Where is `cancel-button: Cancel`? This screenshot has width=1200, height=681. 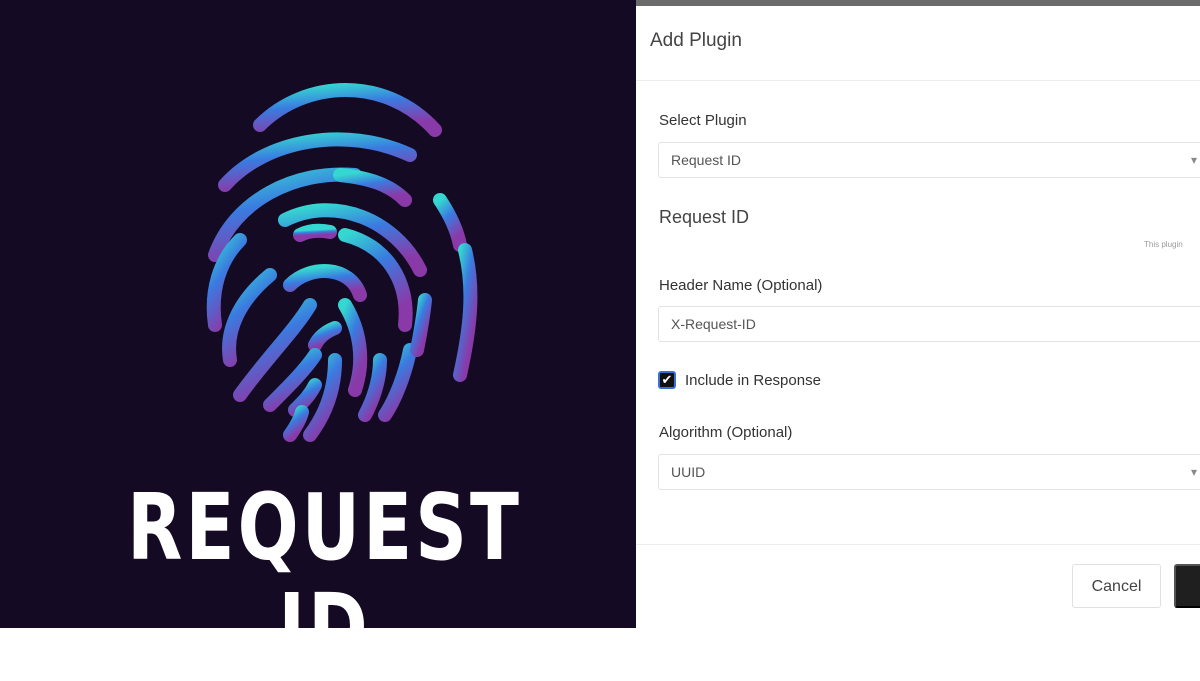
cancel-button: Cancel is located at coordinates (1116, 586).